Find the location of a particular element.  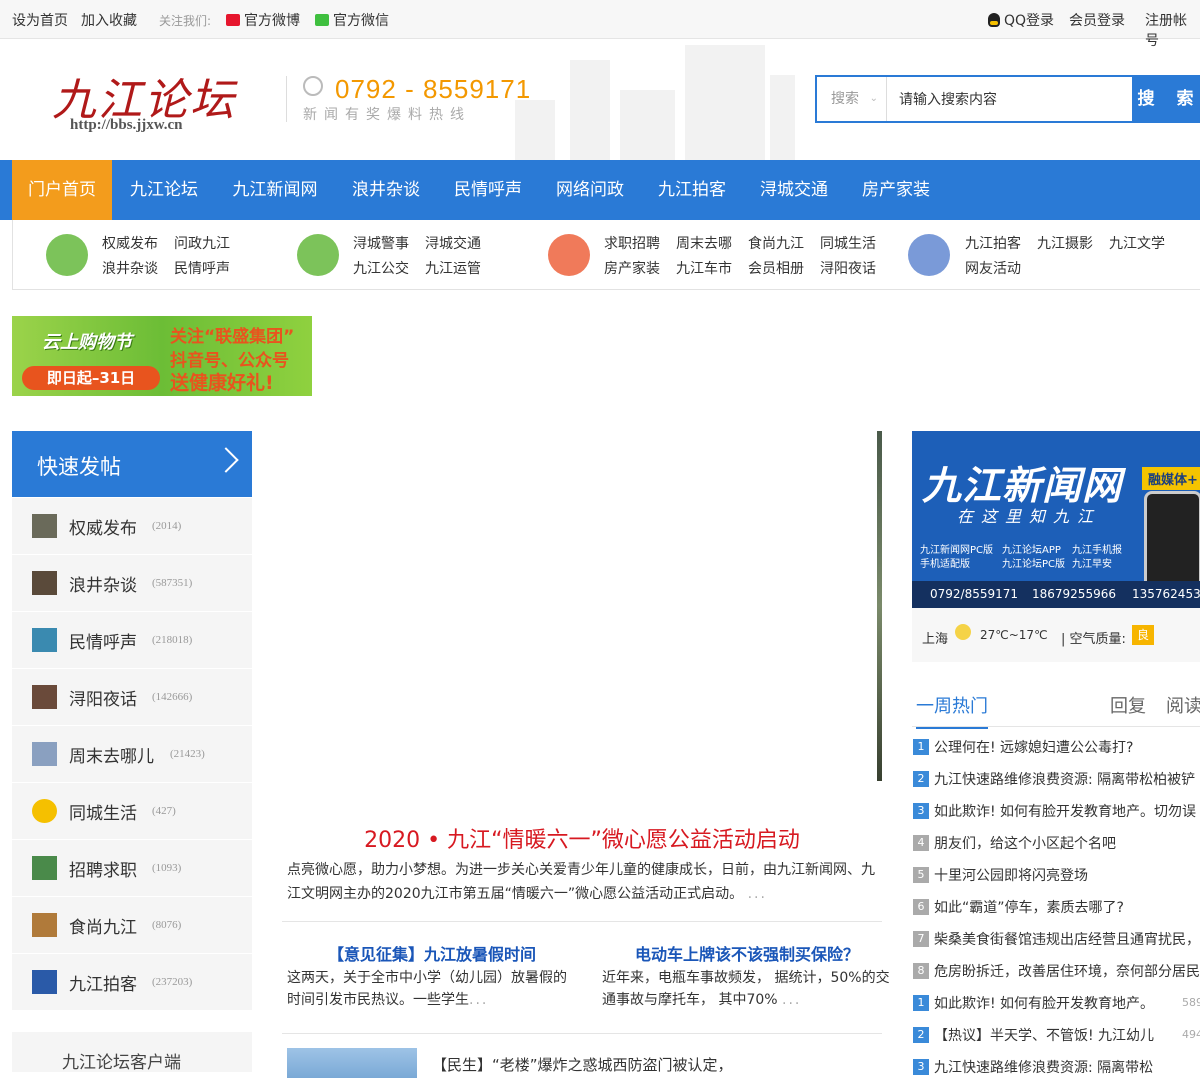

member-login-link: 会员登录 is located at coordinates (1097, 20).